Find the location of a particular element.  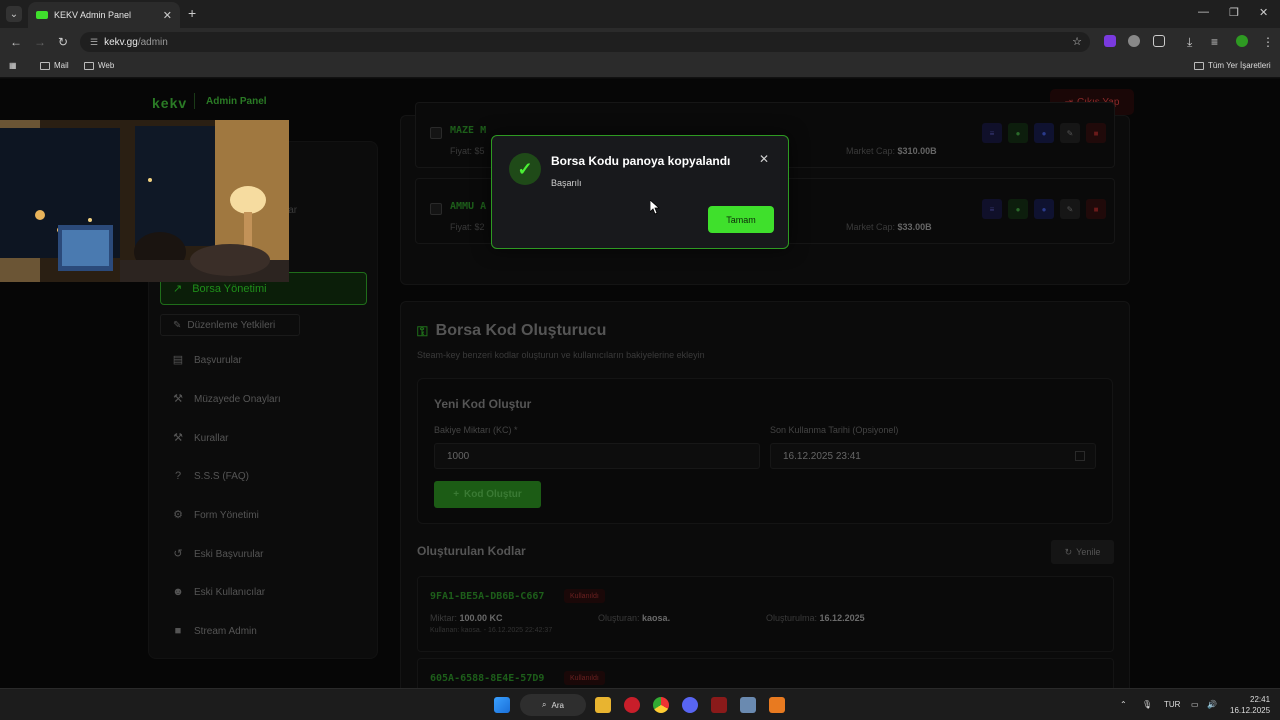

taskbar-search: ⌕ Ara is located at coordinates (553, 705).